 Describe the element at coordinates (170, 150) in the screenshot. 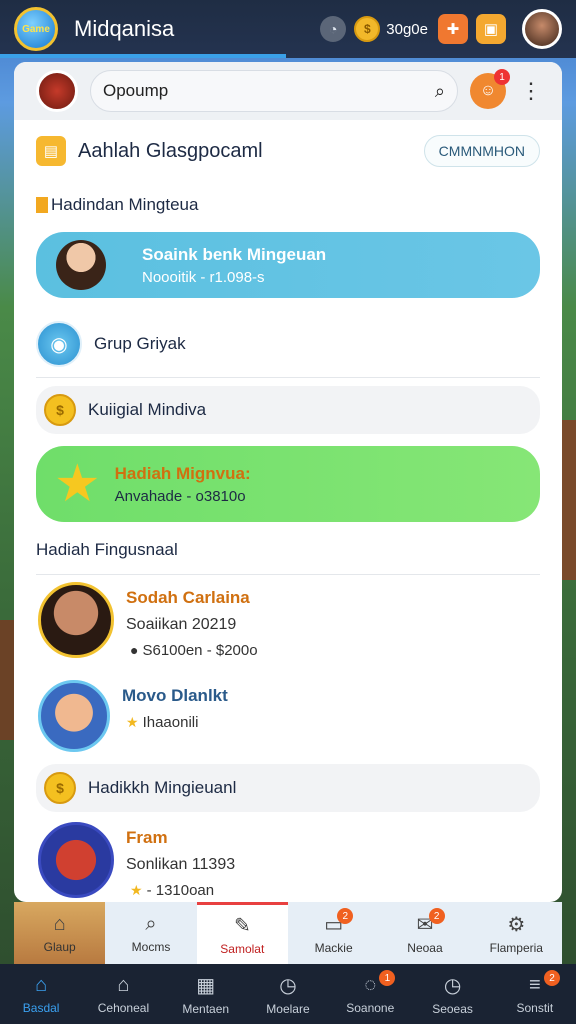

I see `section-title: Aahlah Glasgpocaml` at that location.